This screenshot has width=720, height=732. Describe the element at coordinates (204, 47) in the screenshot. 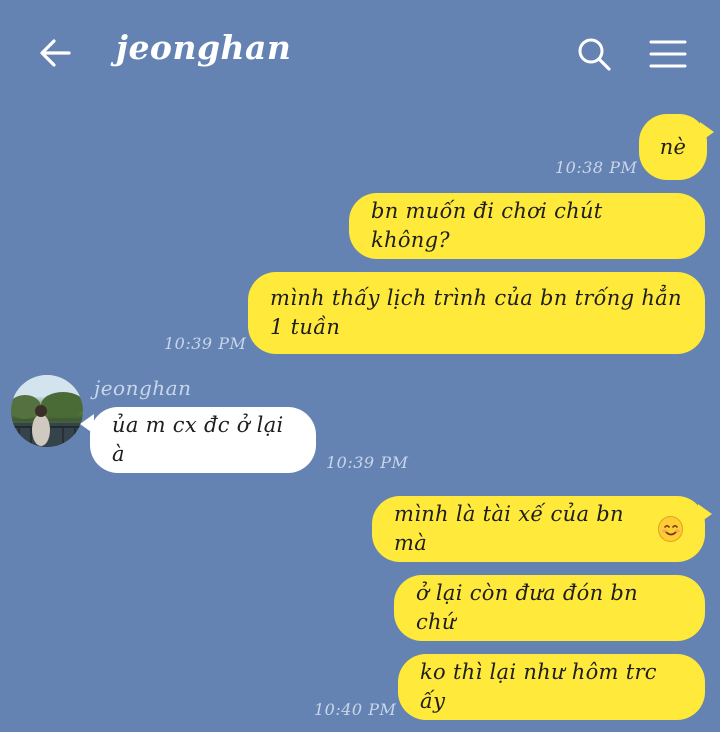

I see `chat-title: jeonghan` at that location.